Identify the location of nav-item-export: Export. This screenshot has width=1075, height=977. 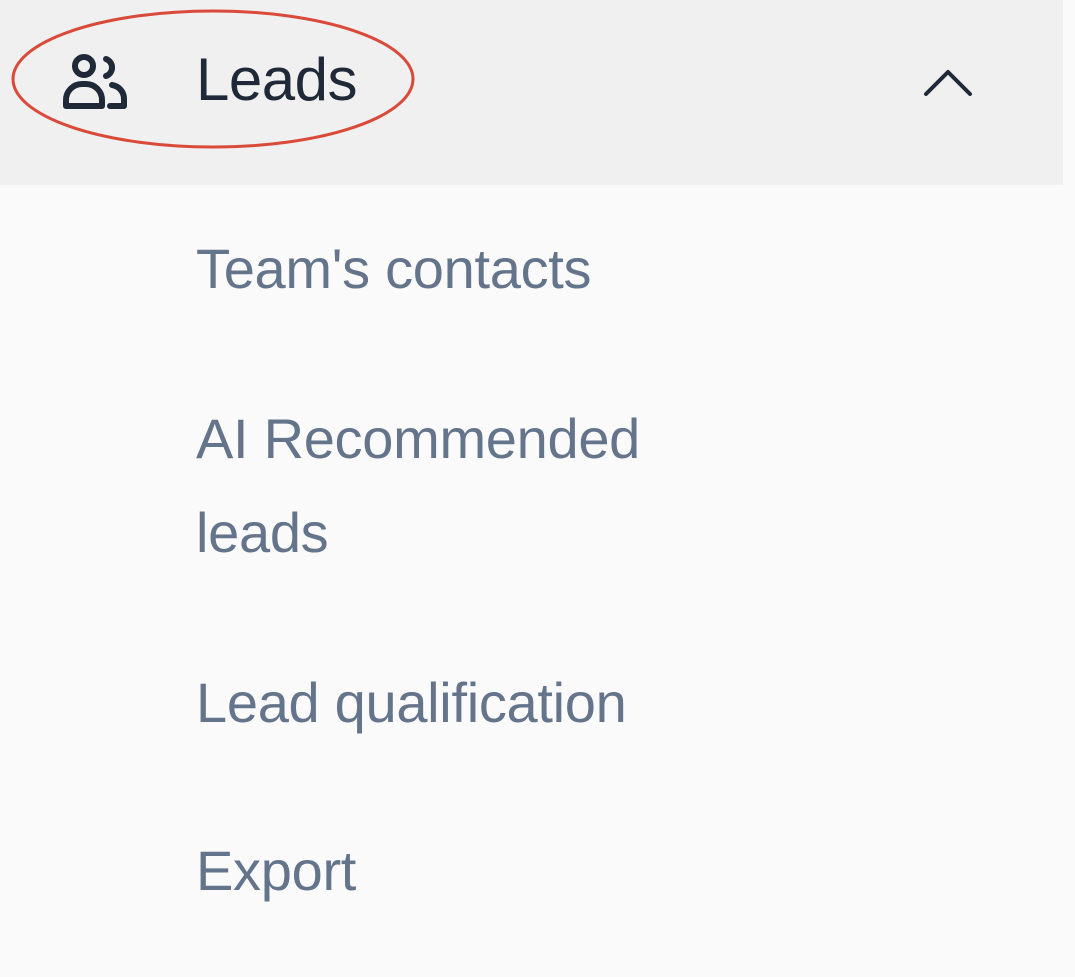
(276, 871).